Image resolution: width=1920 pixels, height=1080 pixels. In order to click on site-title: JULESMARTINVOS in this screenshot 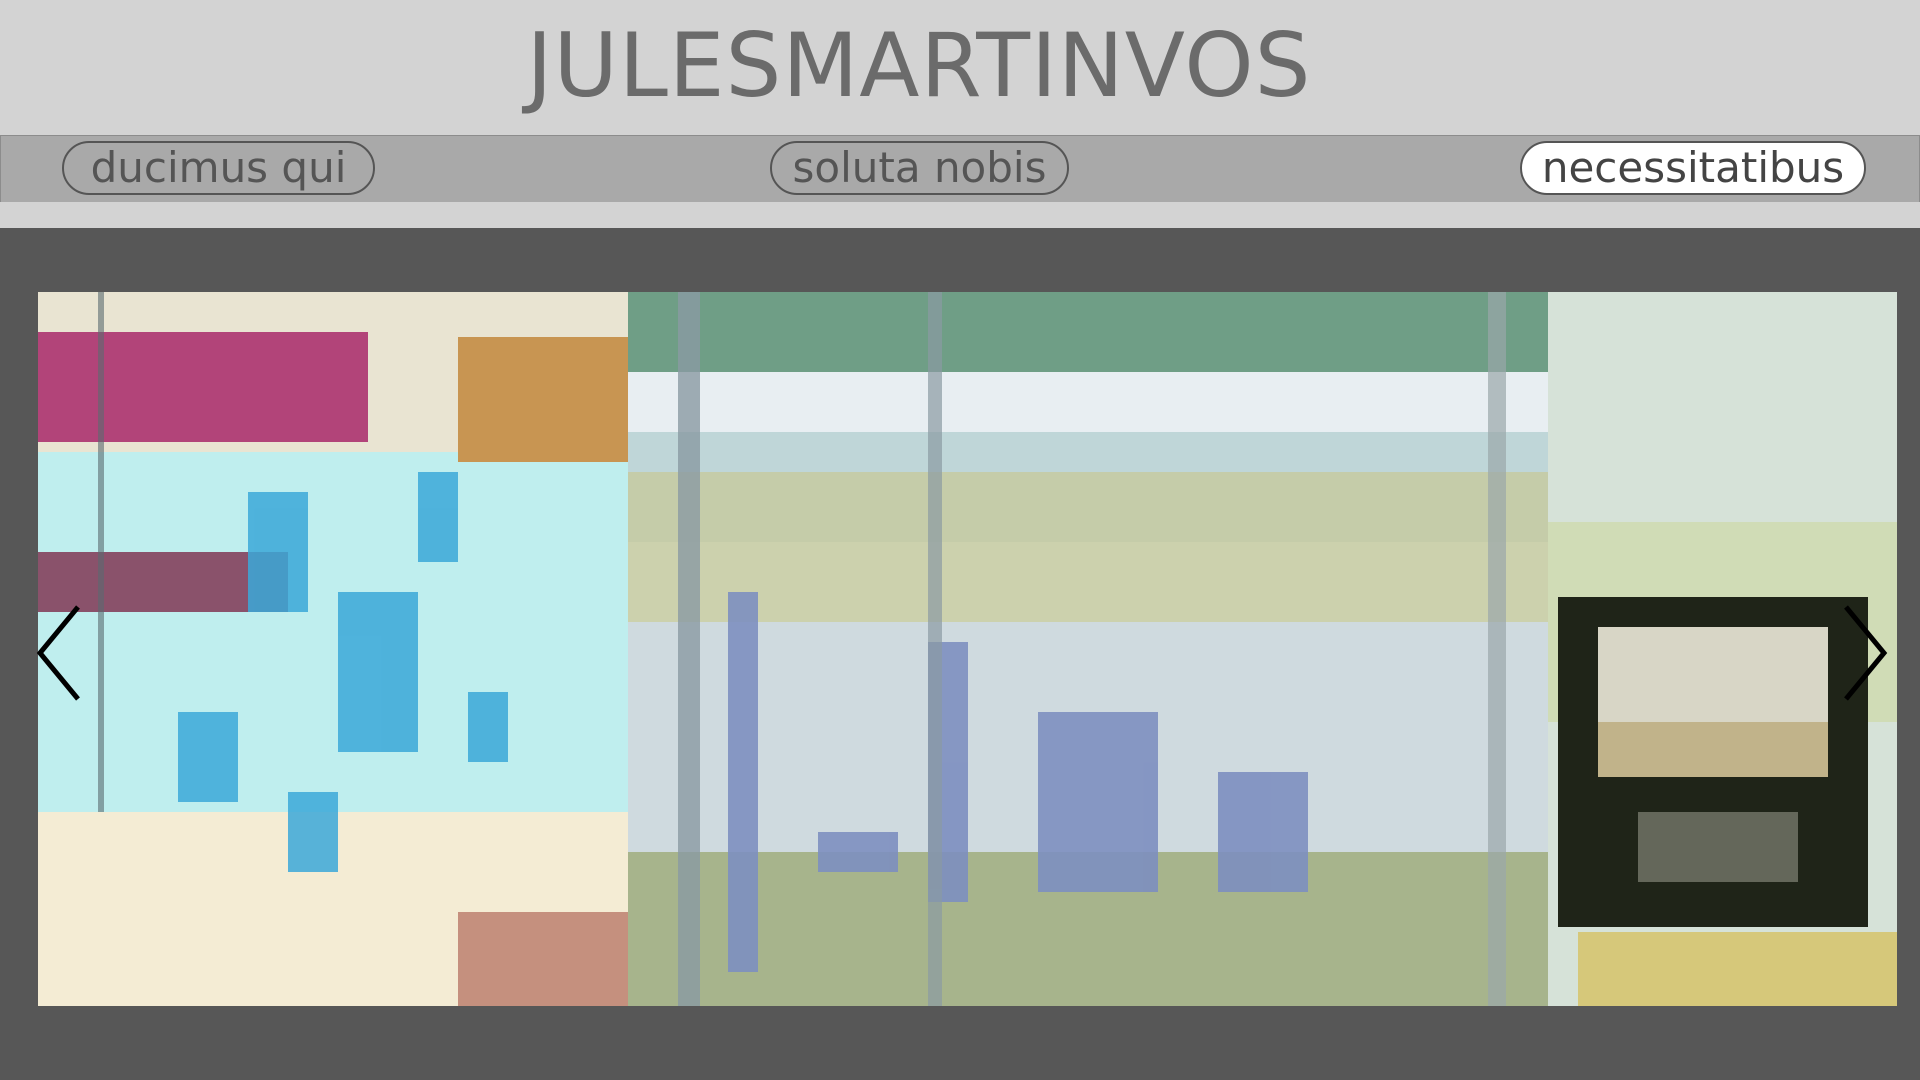, I will do `click(919, 65)`.